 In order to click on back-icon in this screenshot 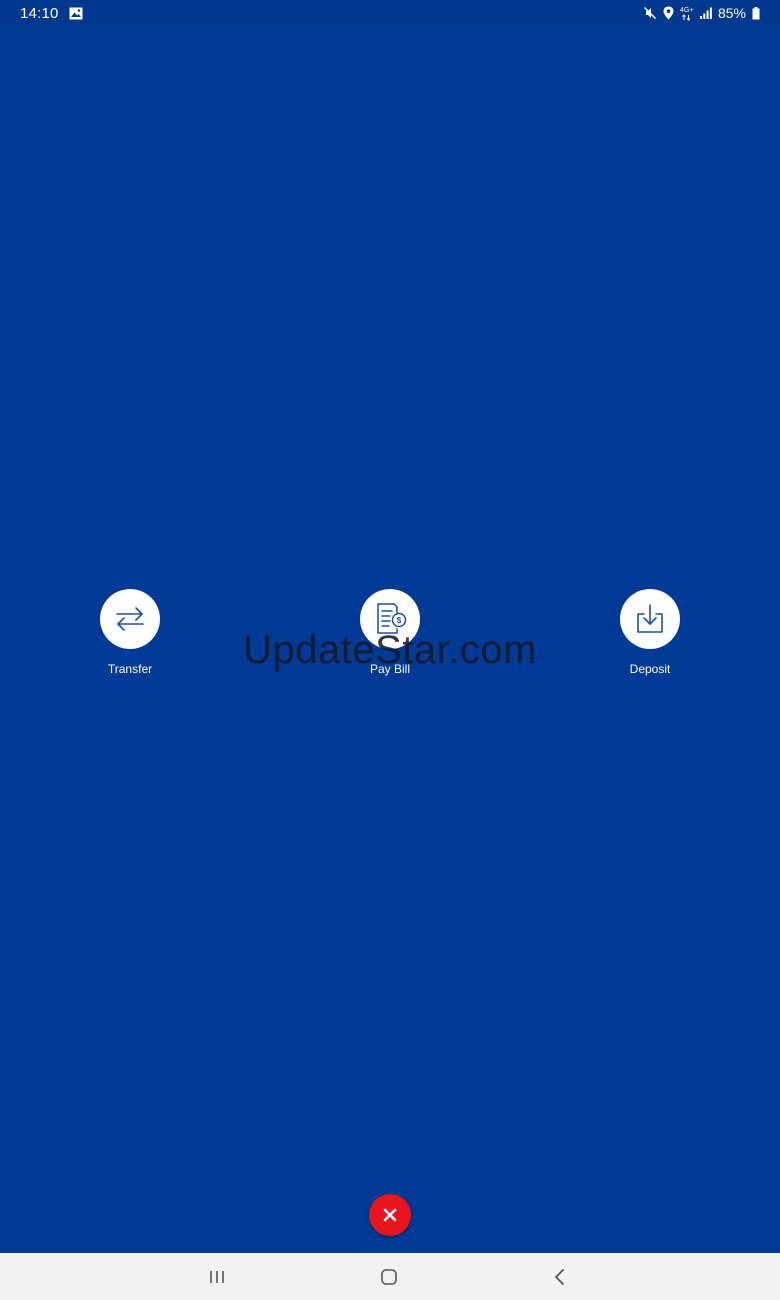, I will do `click(559, 1276)`.